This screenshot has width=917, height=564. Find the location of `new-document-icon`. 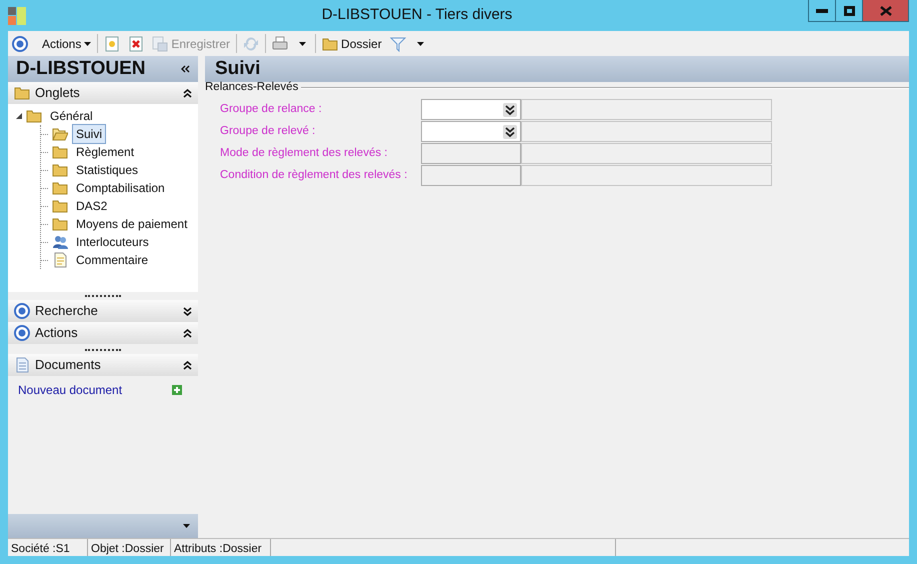

new-document-icon is located at coordinates (112, 44).